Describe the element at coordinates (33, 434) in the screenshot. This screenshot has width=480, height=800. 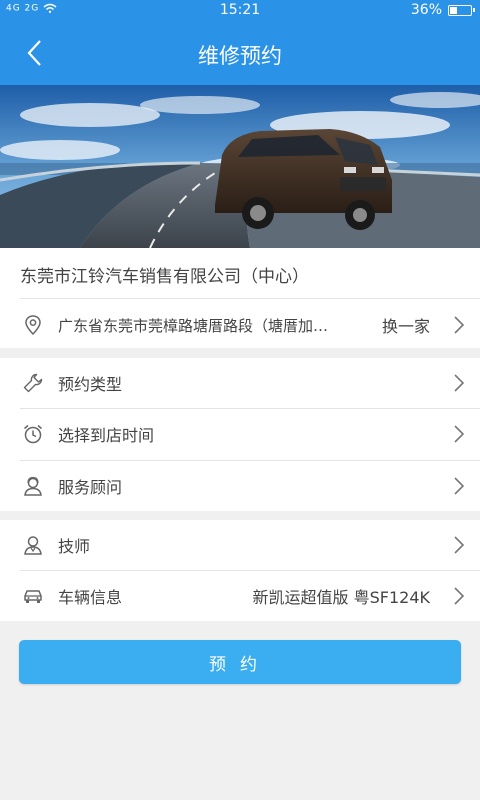
I see `alarm-clock-icon` at that location.